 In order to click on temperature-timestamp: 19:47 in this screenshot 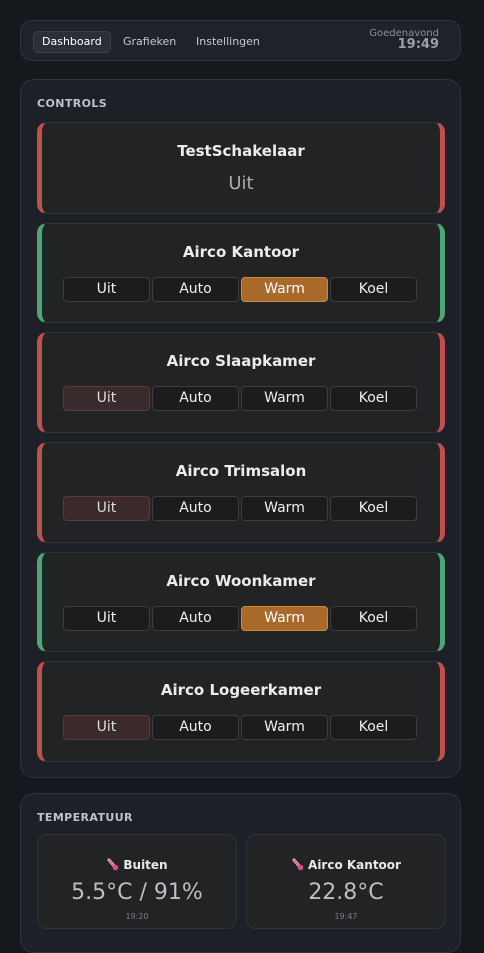, I will do `click(346, 916)`.